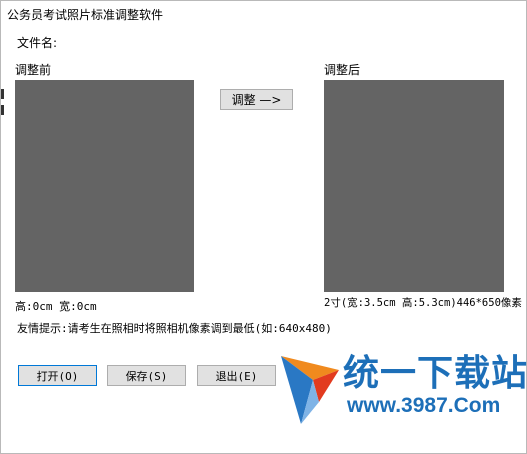 This screenshot has width=527, height=454. I want to click on save-button-label: 保存(S), so click(146, 376).